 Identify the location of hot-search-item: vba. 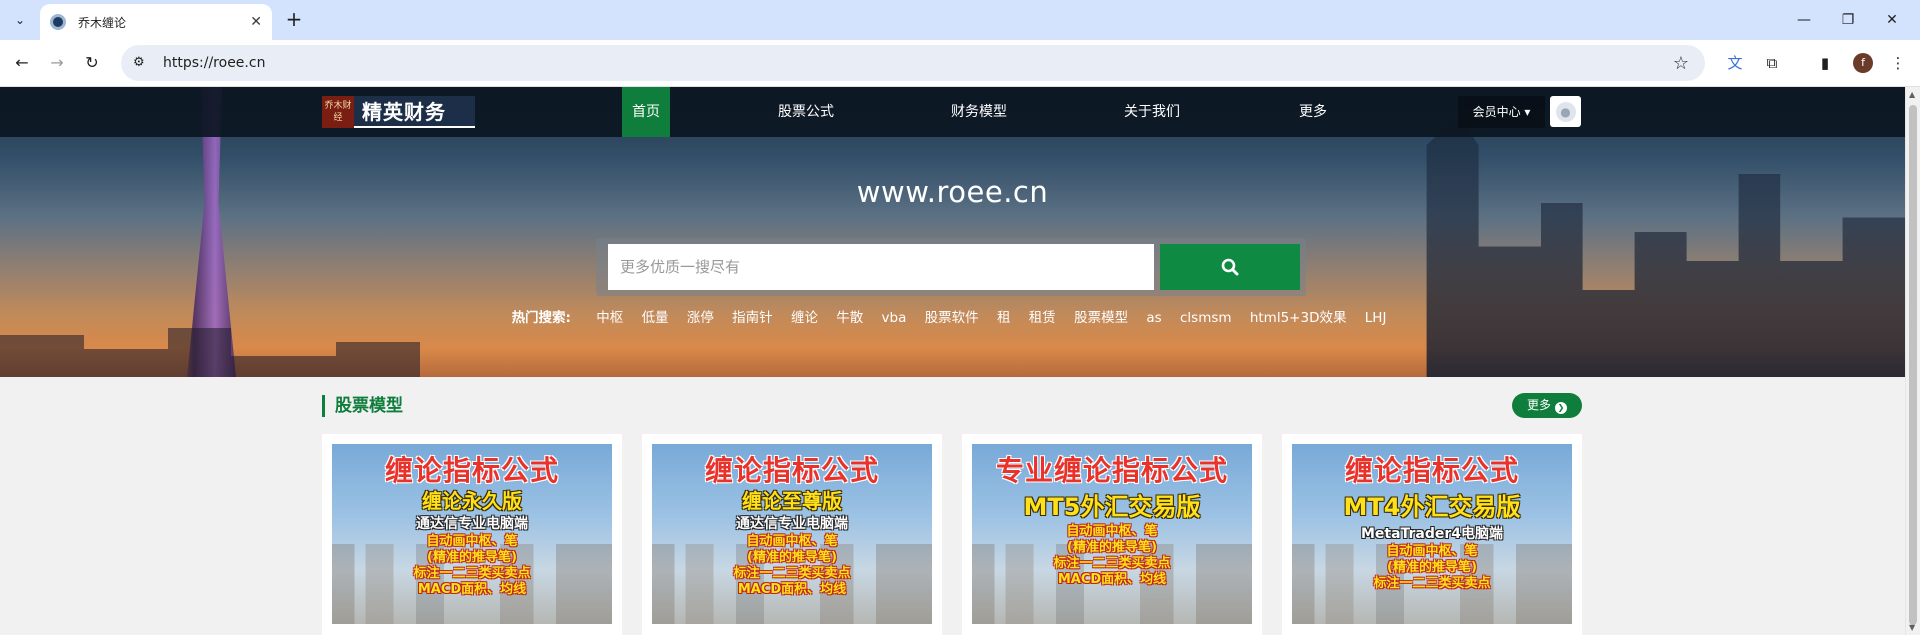
(894, 318).